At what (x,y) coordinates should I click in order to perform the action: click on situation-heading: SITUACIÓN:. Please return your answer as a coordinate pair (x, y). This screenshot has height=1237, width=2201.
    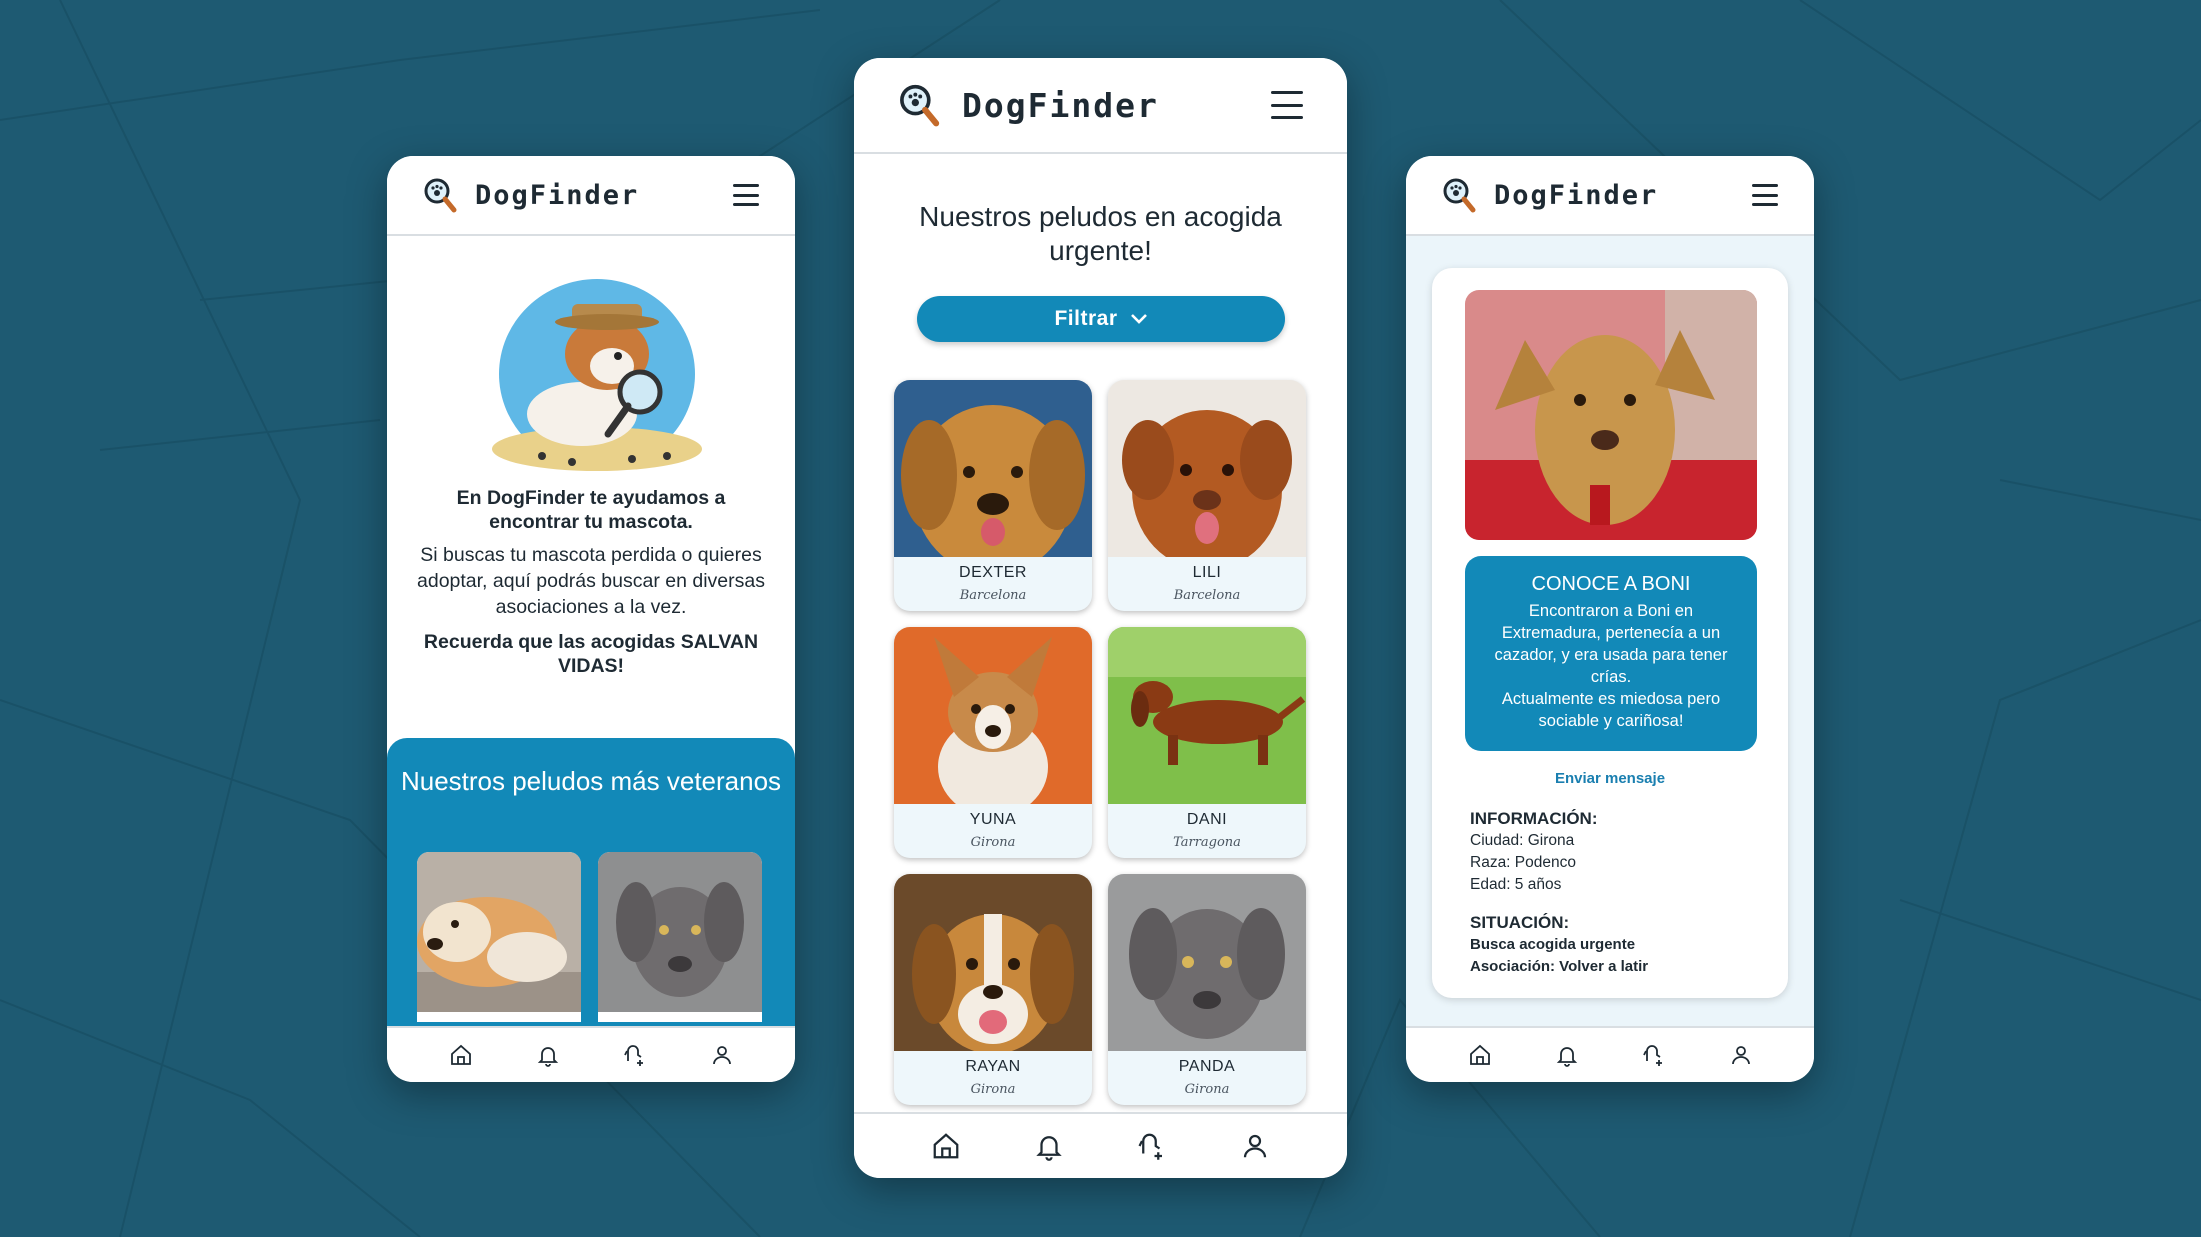
    Looking at the image, I should click on (1520, 922).